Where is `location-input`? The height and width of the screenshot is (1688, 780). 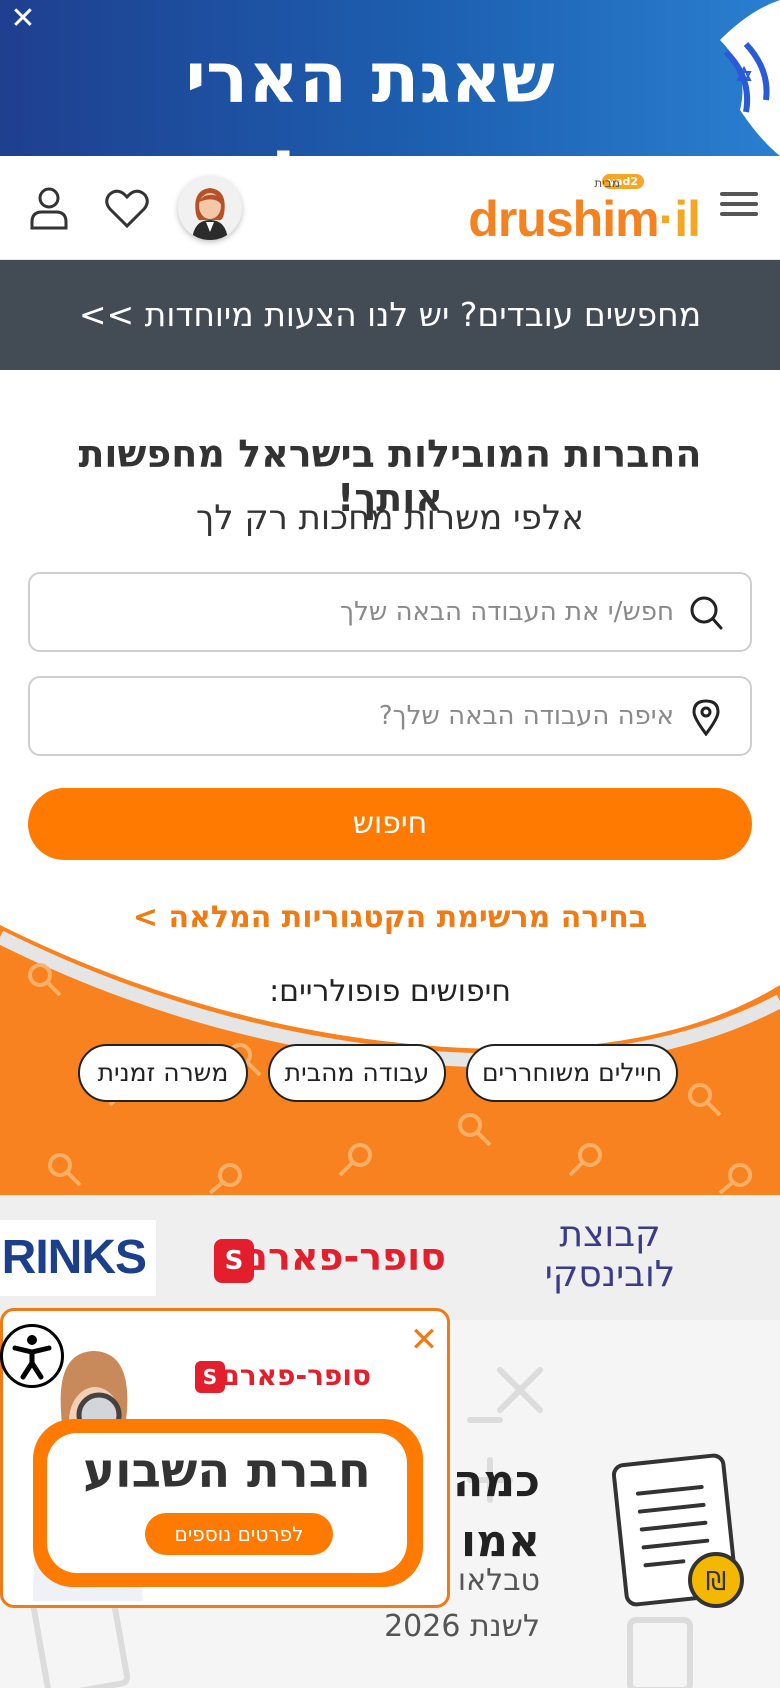 location-input is located at coordinates (360, 716).